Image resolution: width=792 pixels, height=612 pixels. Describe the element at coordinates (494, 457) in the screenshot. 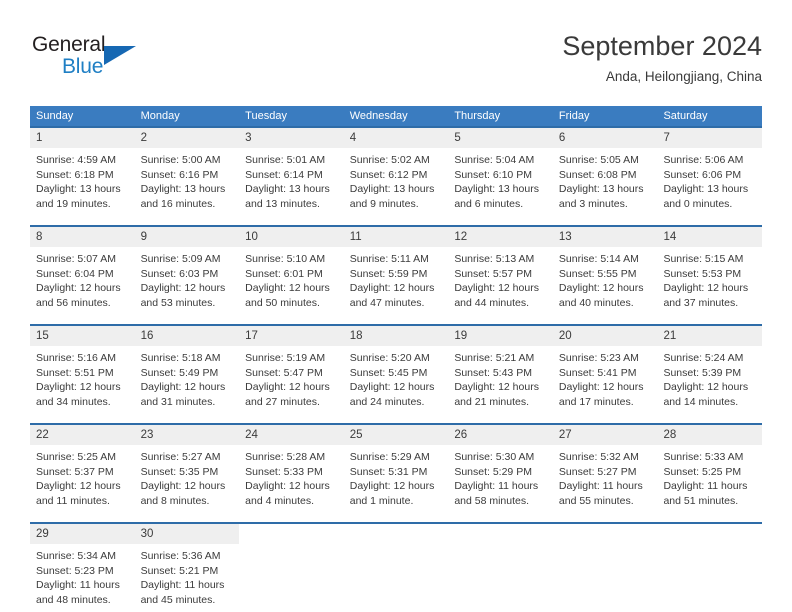

I see `sunrise-text: Sunrise: 5:30 AM` at that location.